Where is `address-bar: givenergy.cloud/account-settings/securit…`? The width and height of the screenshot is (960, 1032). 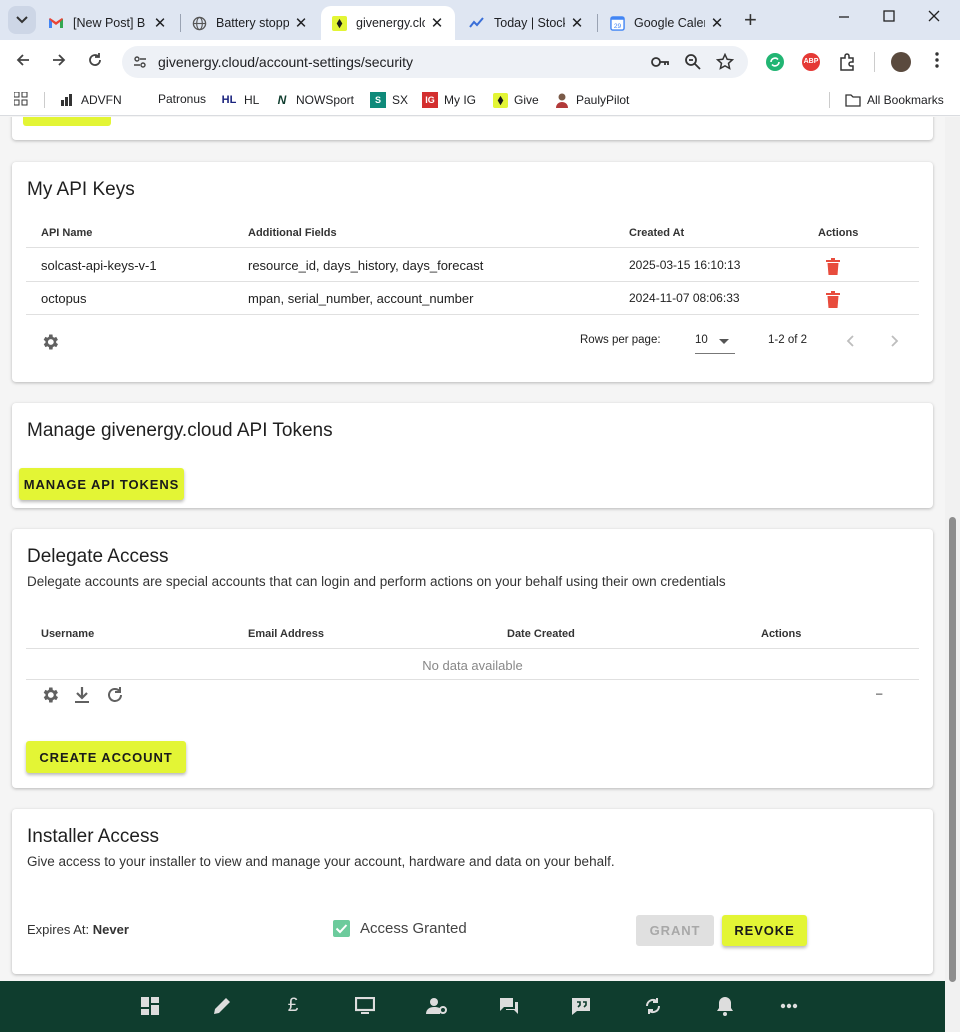 address-bar: givenergy.cloud/account-settings/securit… is located at coordinates (435, 62).